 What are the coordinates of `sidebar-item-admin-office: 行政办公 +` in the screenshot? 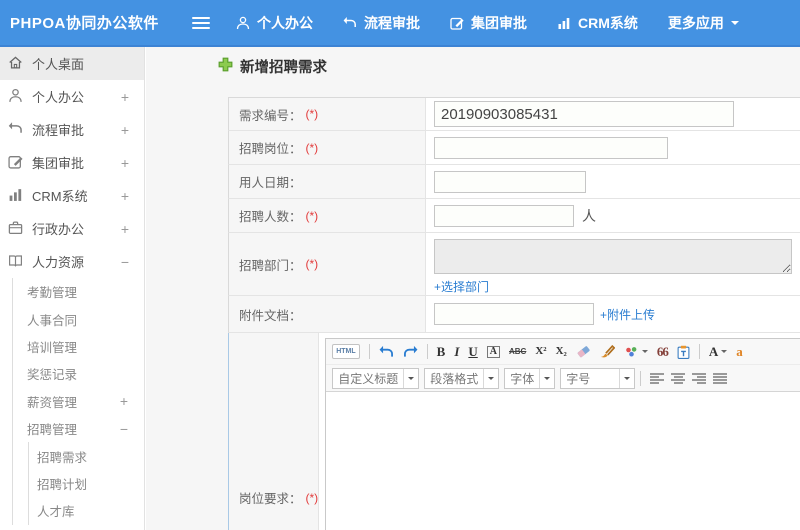 It's located at (72, 228).